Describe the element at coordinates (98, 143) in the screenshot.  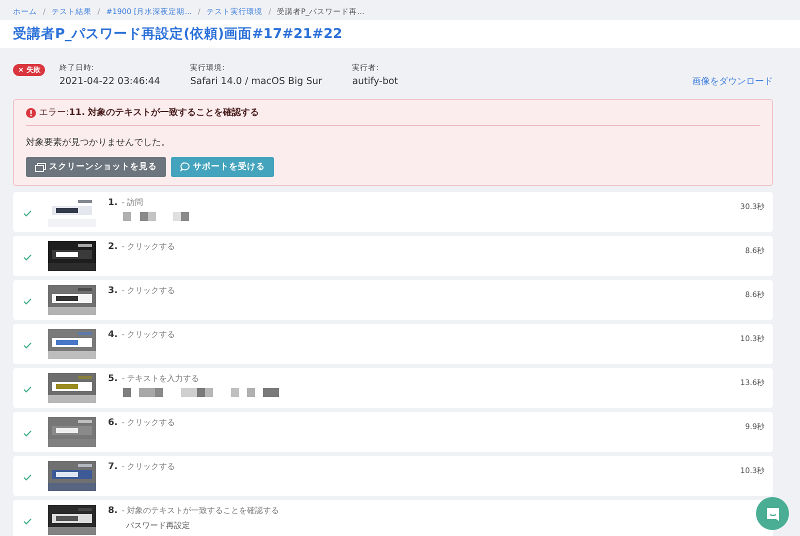
I see `error-message: 対象要素が見つかりませんでした。` at that location.